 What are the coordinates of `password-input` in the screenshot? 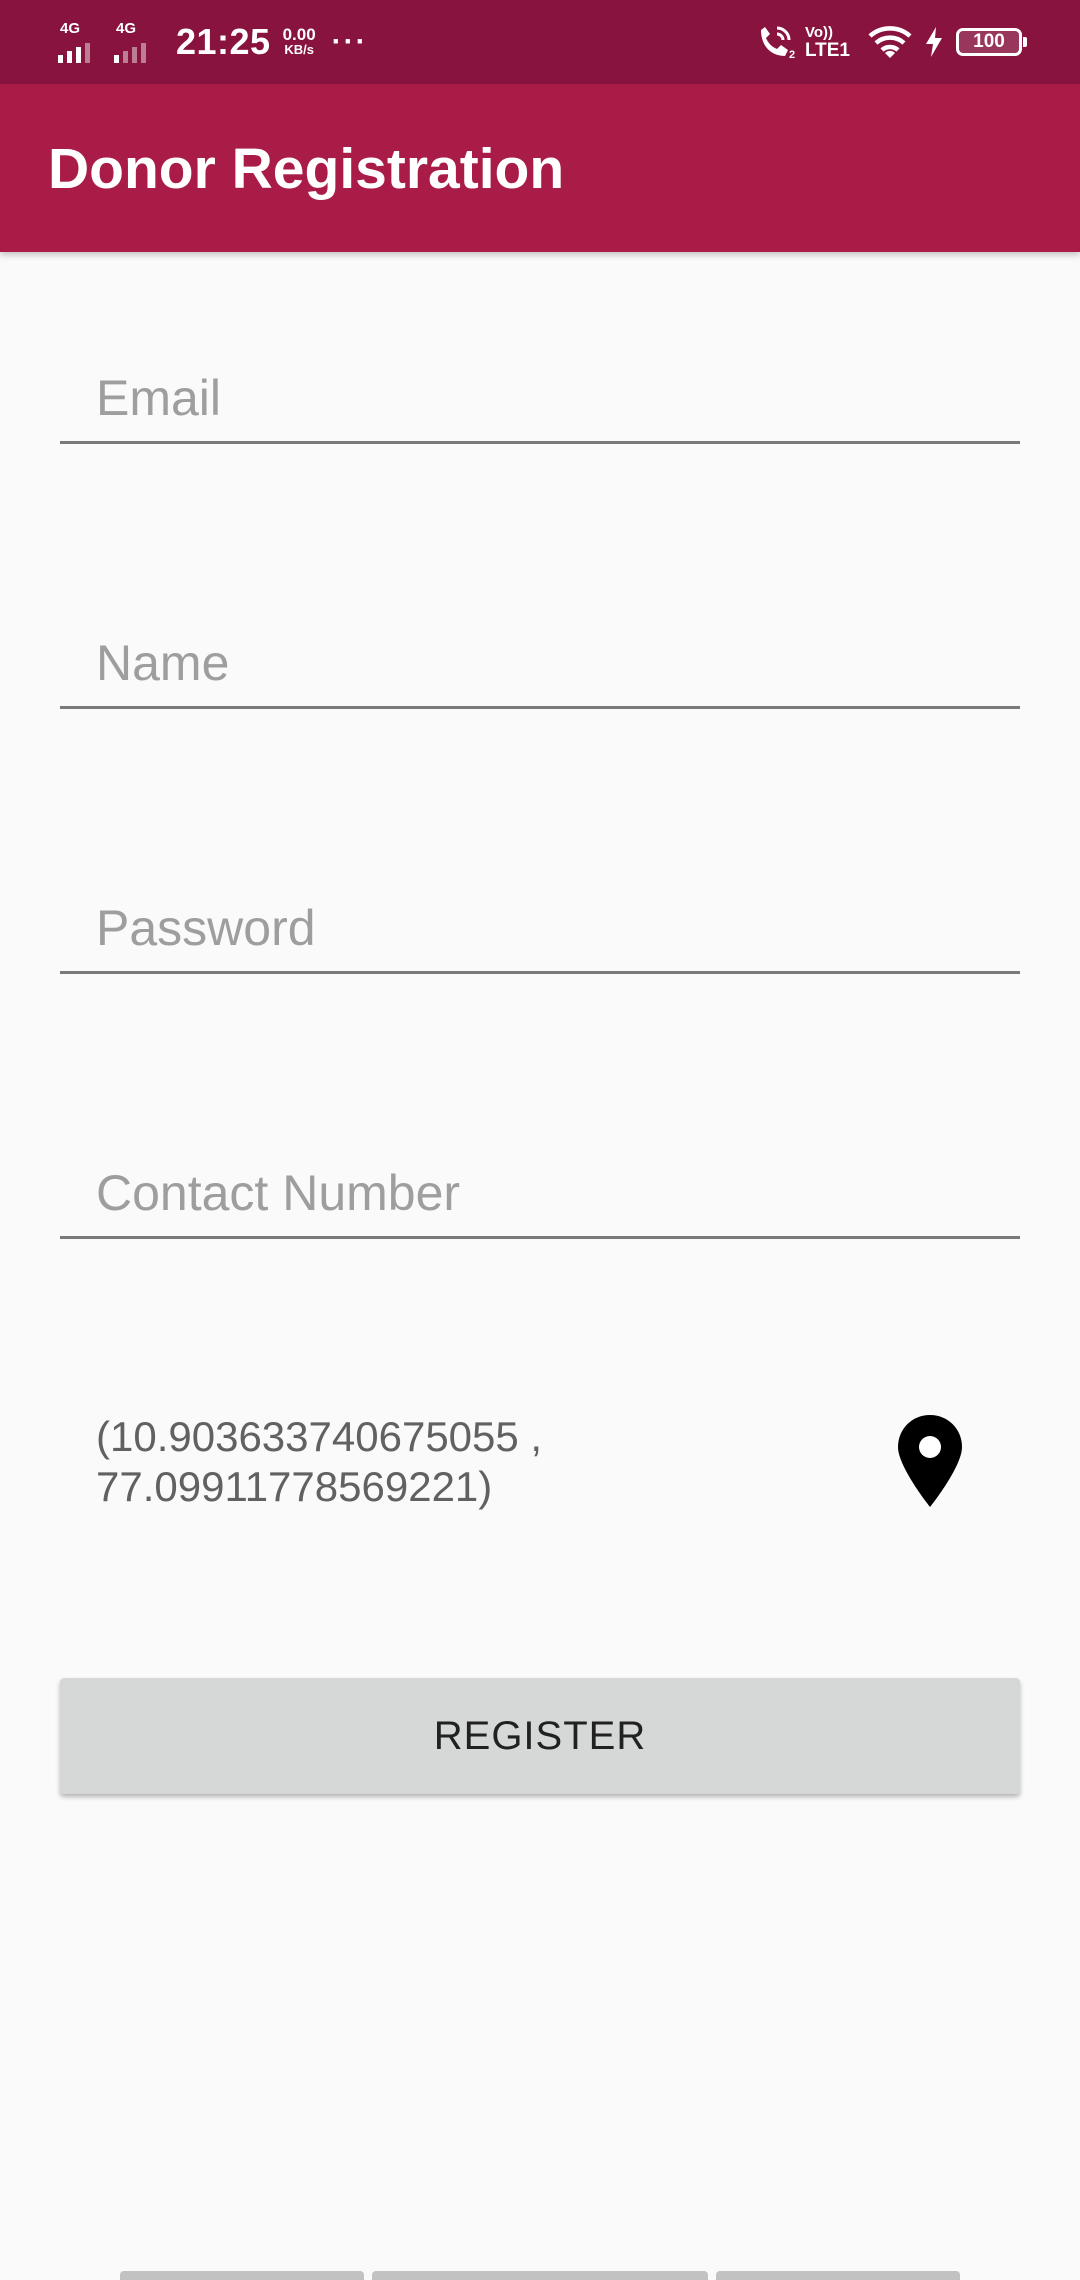 It's located at (546, 928).